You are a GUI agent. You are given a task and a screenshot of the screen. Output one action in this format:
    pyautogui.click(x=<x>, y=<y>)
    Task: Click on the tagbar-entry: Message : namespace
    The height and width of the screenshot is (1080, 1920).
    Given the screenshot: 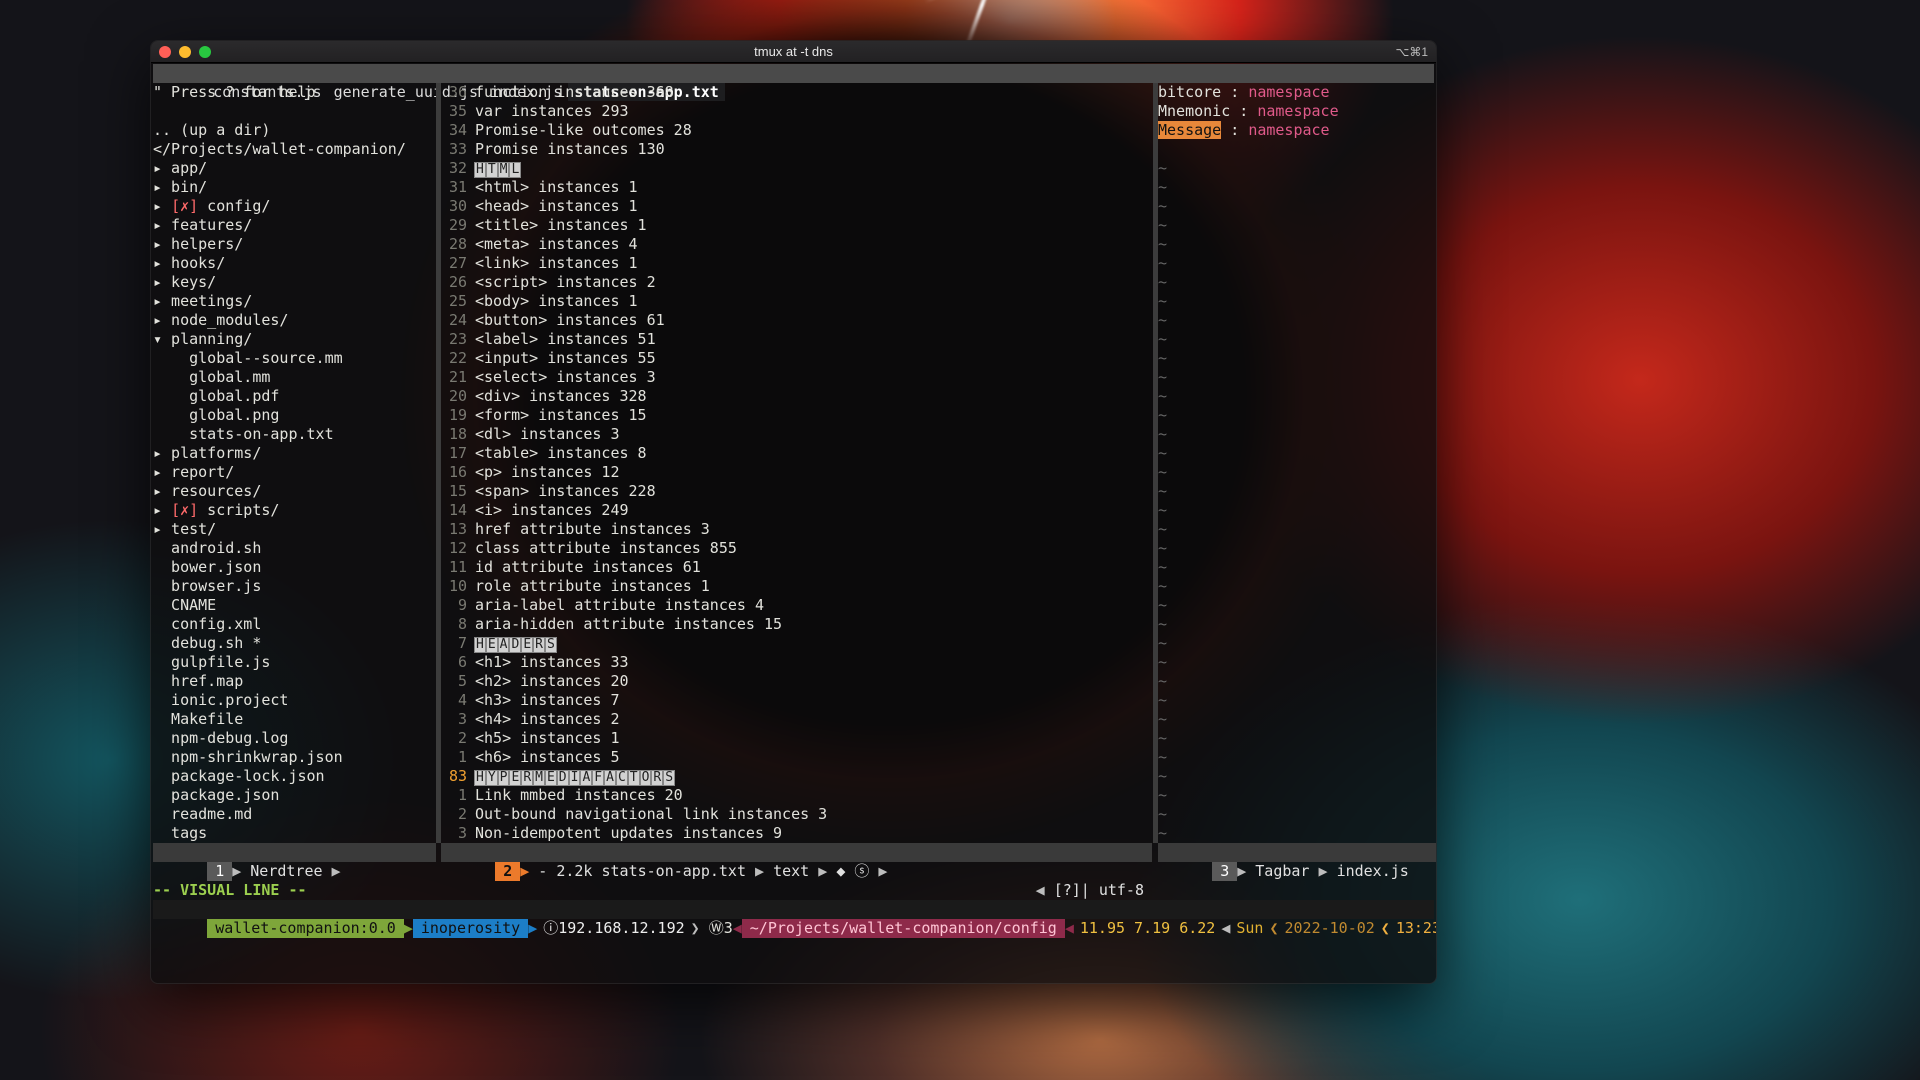 What is the action you would take?
    pyautogui.click(x=1297, y=130)
    